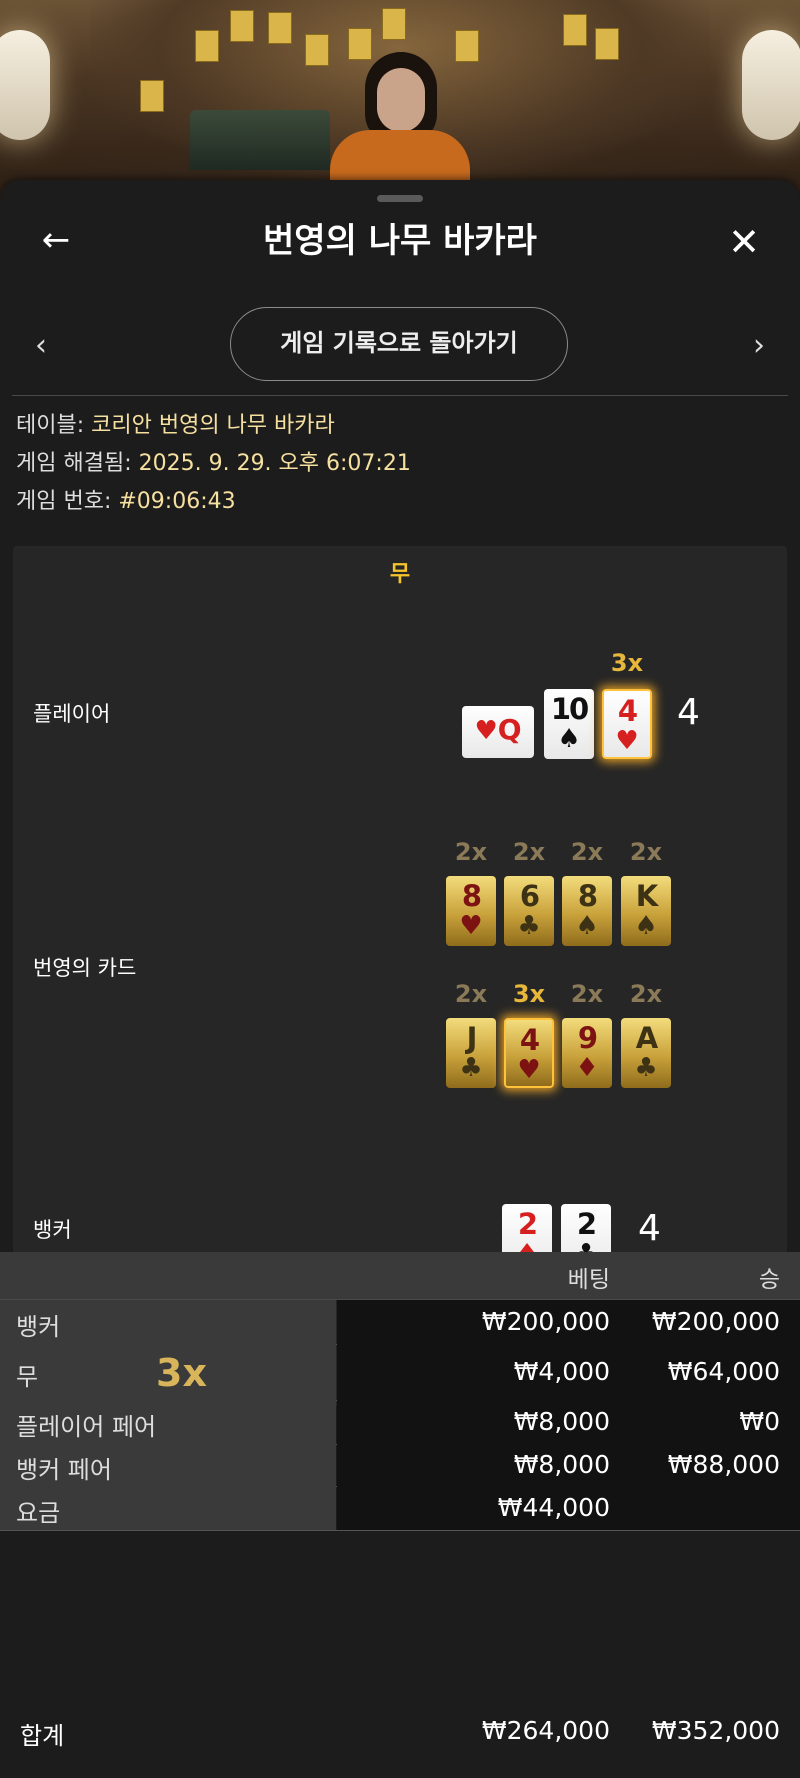  Describe the element at coordinates (509, 729) in the screenshot. I see `card-rank: Q` at that location.